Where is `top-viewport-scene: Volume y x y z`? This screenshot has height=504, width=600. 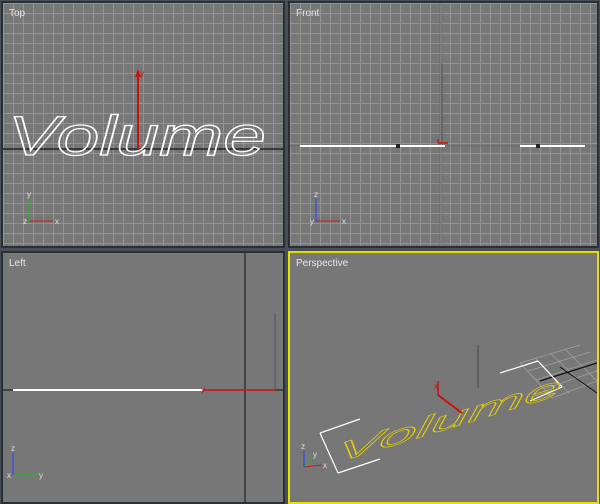 top-viewport-scene: Volume y x y z is located at coordinates (143, 147).